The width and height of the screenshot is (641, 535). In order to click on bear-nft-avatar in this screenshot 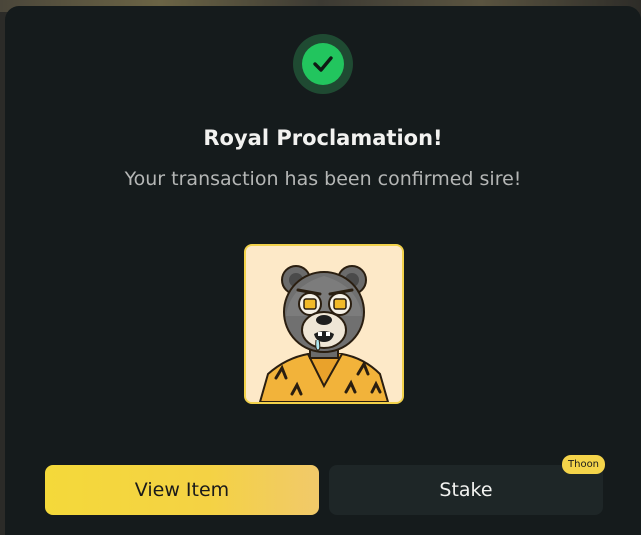, I will do `click(324, 324)`.